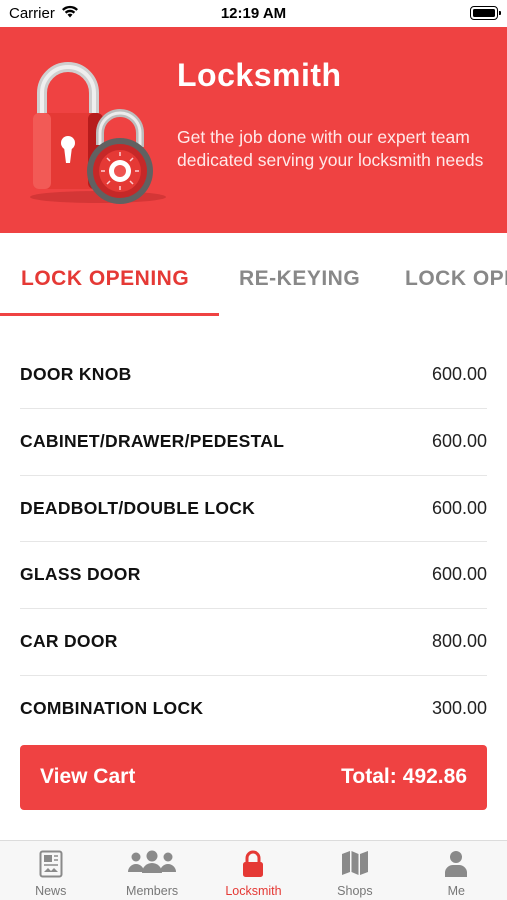 Image resolution: width=507 pixels, height=900 pixels. I want to click on bottom-tab-bar: News Members Locksmith Shops Me, so click(253, 870).